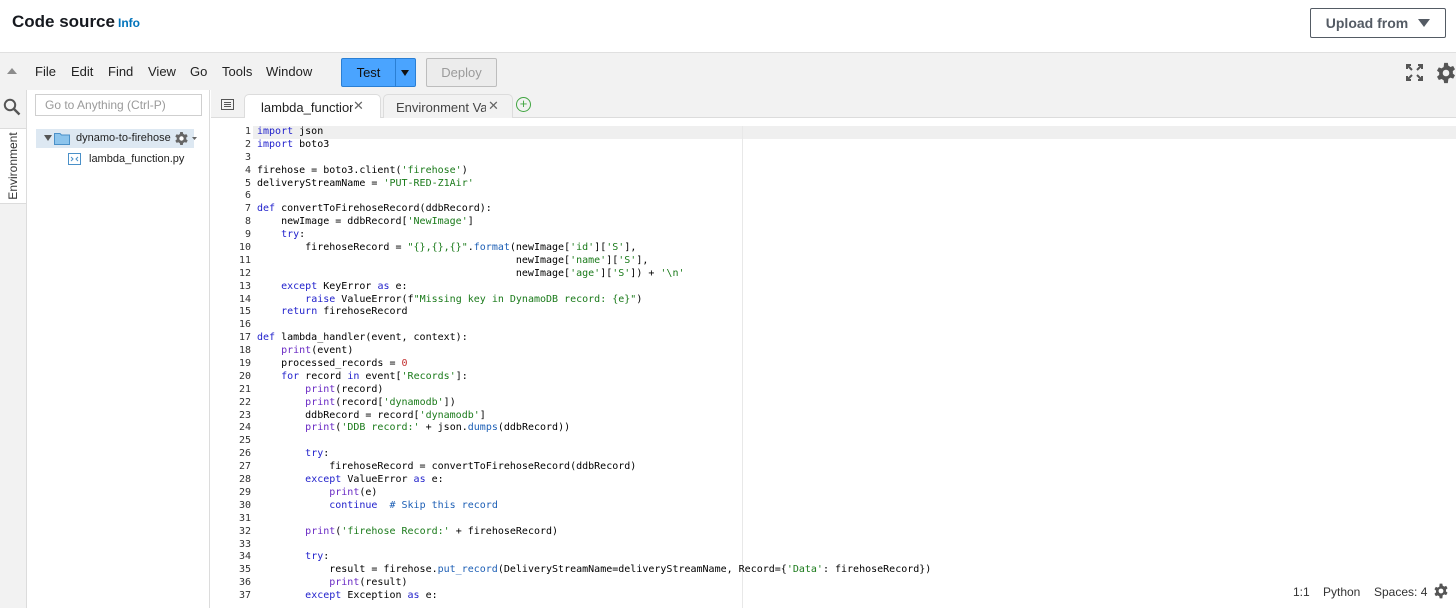  What do you see at coordinates (244, 570) in the screenshot?
I see `line-number: 35` at bounding box center [244, 570].